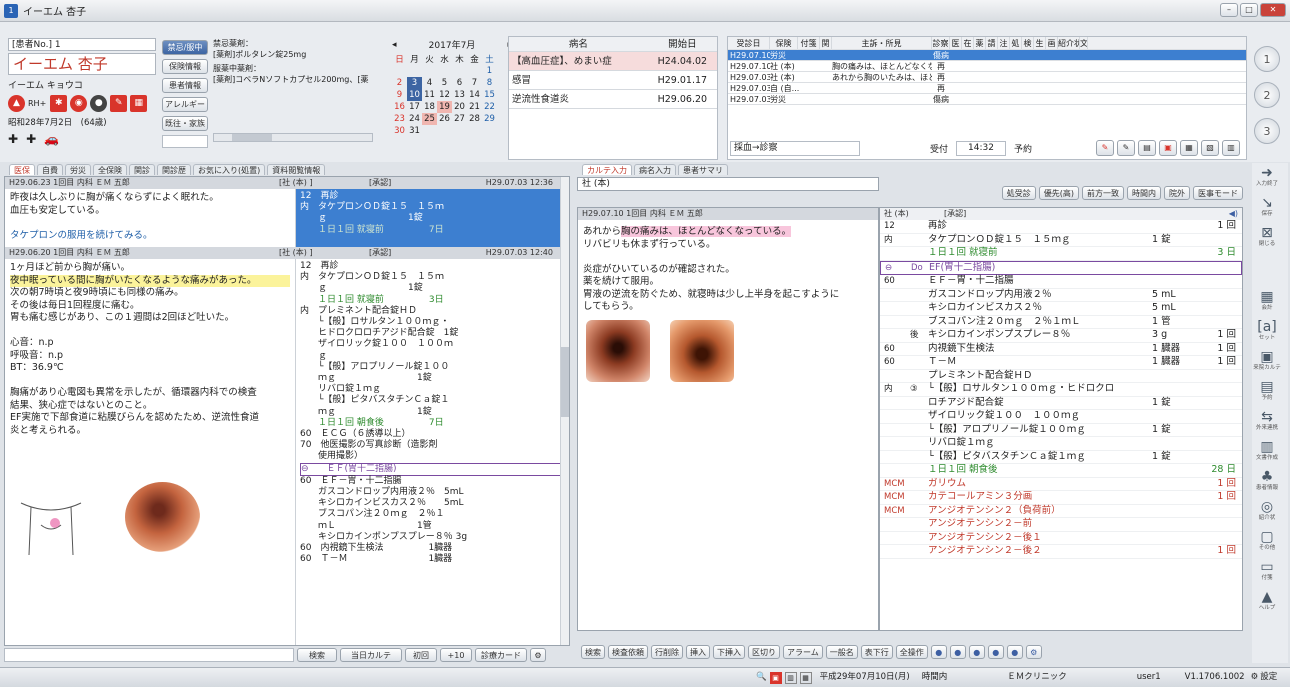 The width and height of the screenshot is (1290, 687). What do you see at coordinates (1267, 393) in the screenshot?
I see `sidebar-button: ▤ 予約` at bounding box center [1267, 393].